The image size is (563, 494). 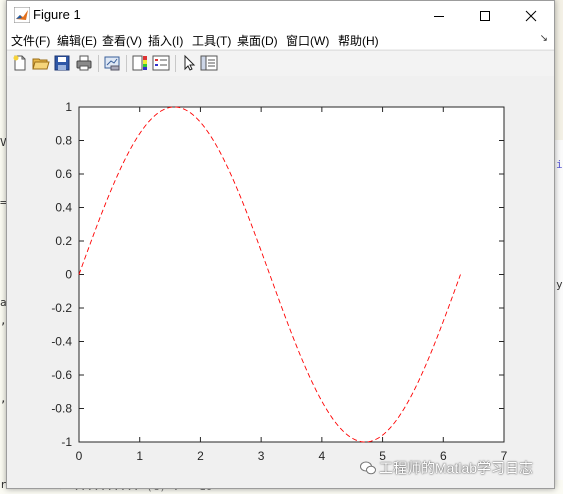 What do you see at coordinates (61, 308) in the screenshot?
I see `y-tick-label: -0.2` at bounding box center [61, 308].